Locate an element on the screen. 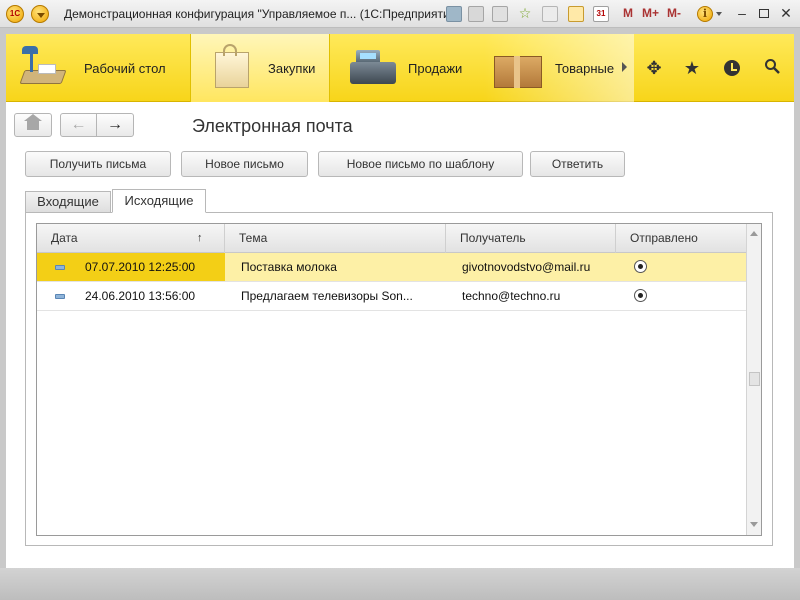 This screenshot has width=800, height=600. save-icon is located at coordinates (454, 14).